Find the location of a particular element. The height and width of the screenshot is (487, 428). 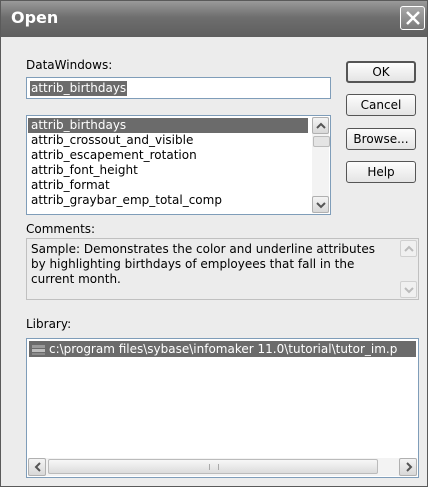

close-button is located at coordinates (412, 18).